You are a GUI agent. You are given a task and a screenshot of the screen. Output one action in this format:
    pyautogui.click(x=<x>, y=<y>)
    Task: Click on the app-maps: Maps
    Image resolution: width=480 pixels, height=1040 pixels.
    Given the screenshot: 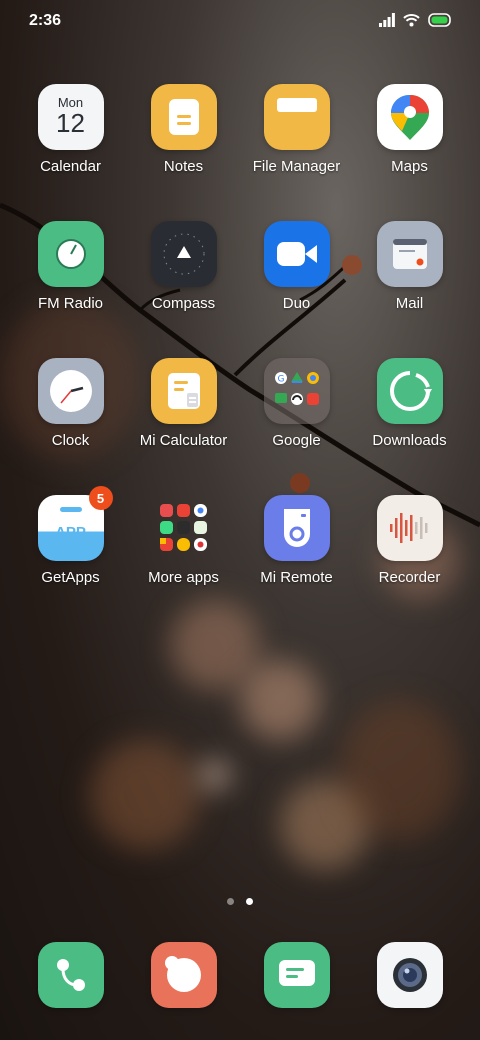 What is the action you would take?
    pyautogui.click(x=409, y=129)
    